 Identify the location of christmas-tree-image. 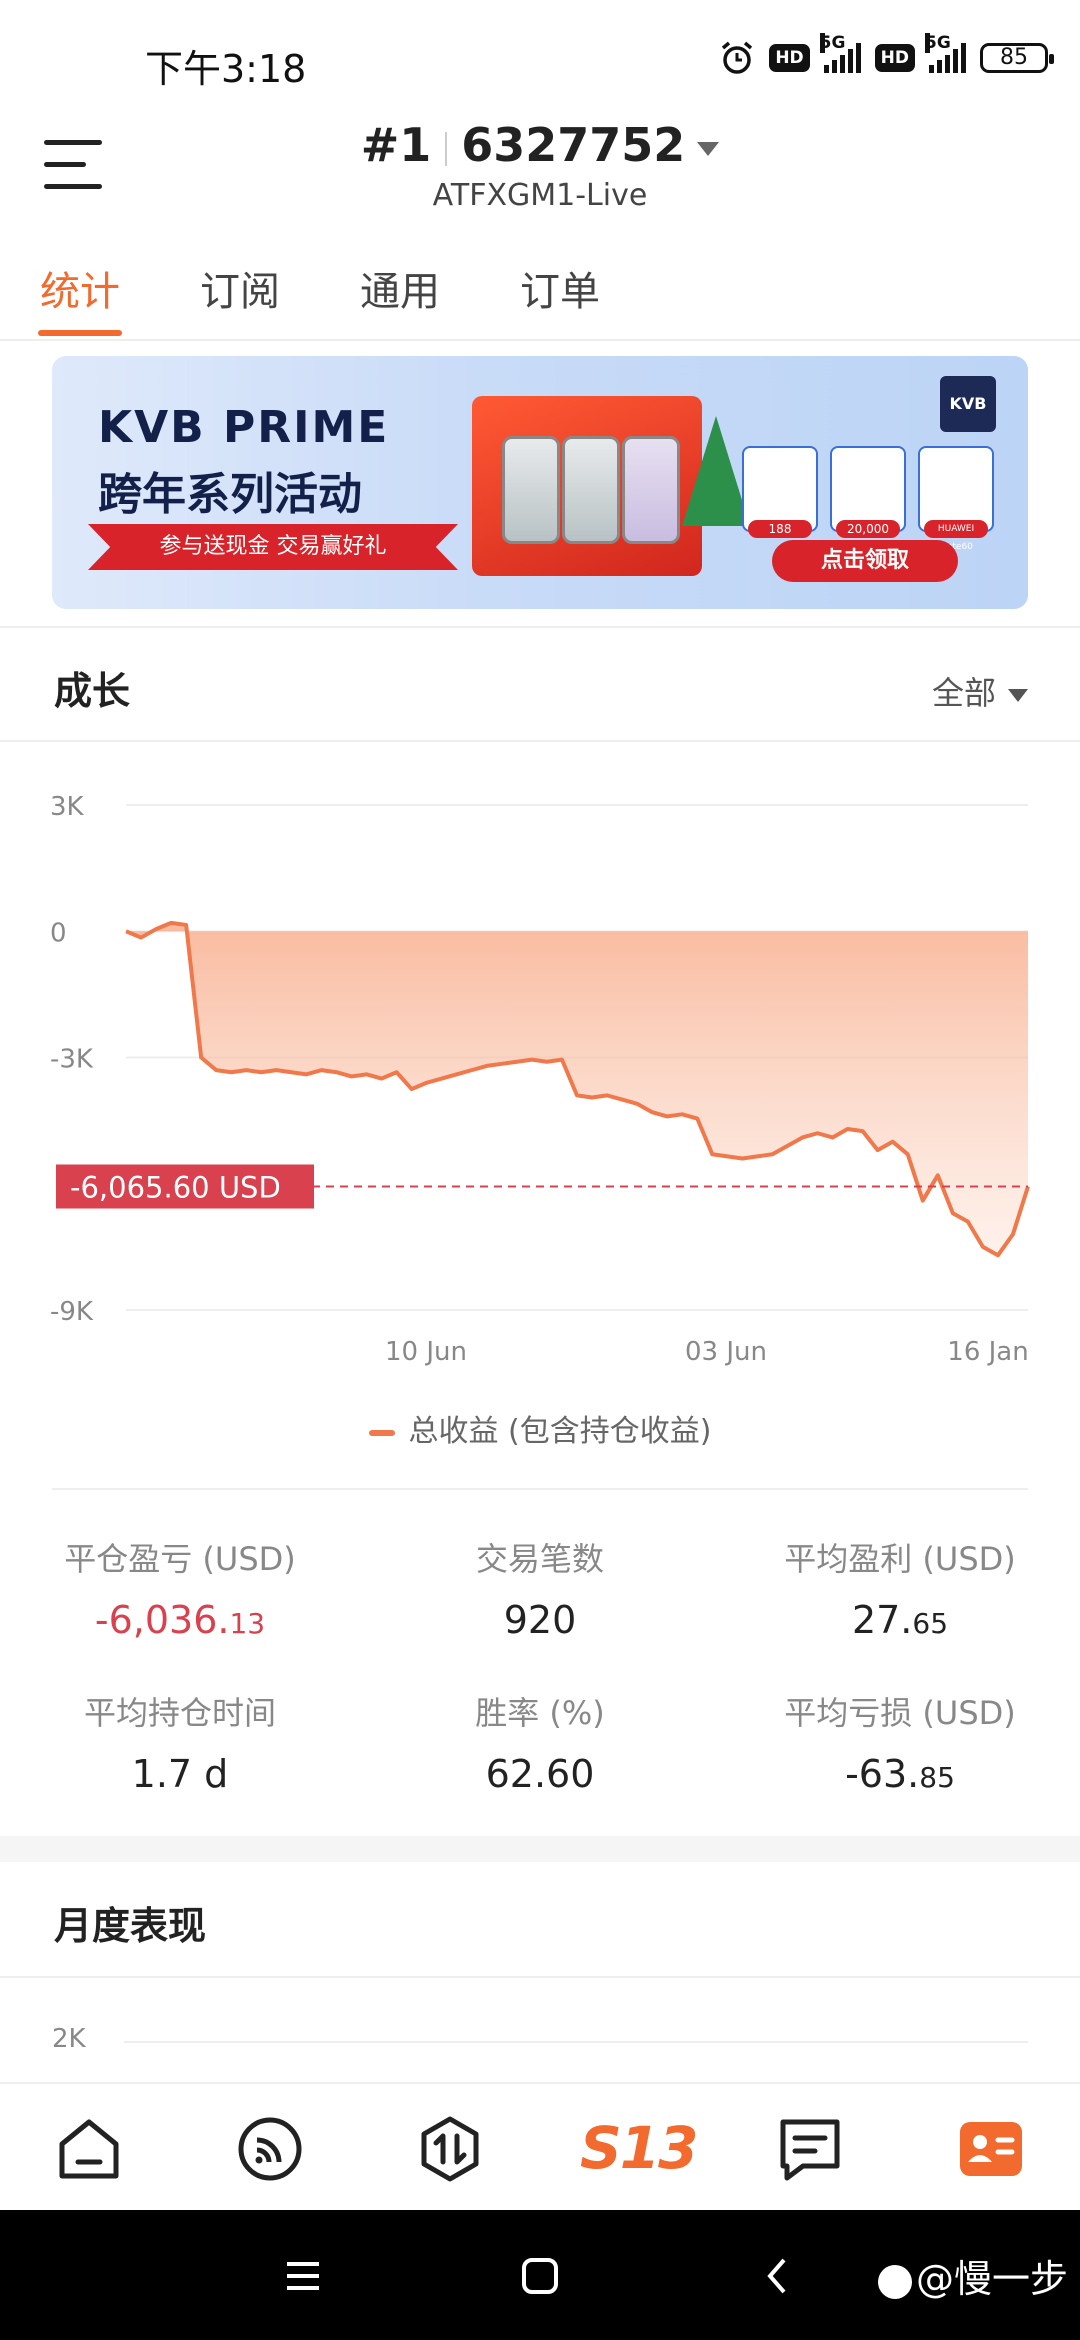
(716, 471).